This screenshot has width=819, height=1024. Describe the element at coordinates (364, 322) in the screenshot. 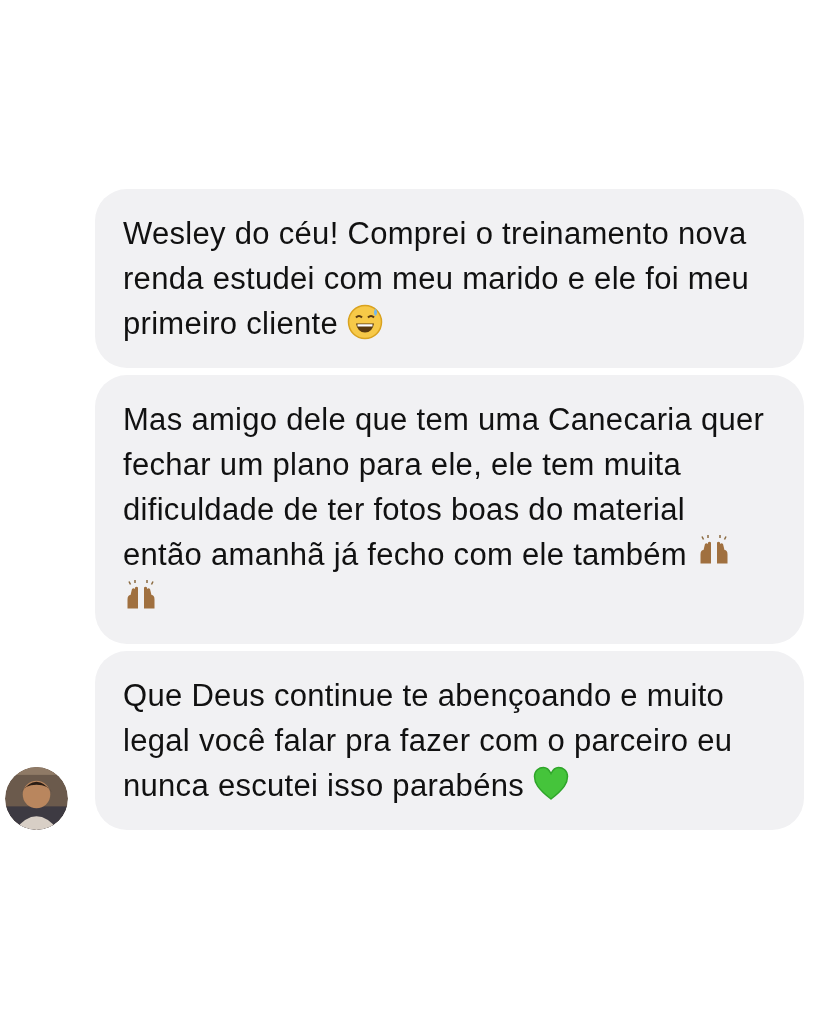

I see `smiling-face-icon` at that location.